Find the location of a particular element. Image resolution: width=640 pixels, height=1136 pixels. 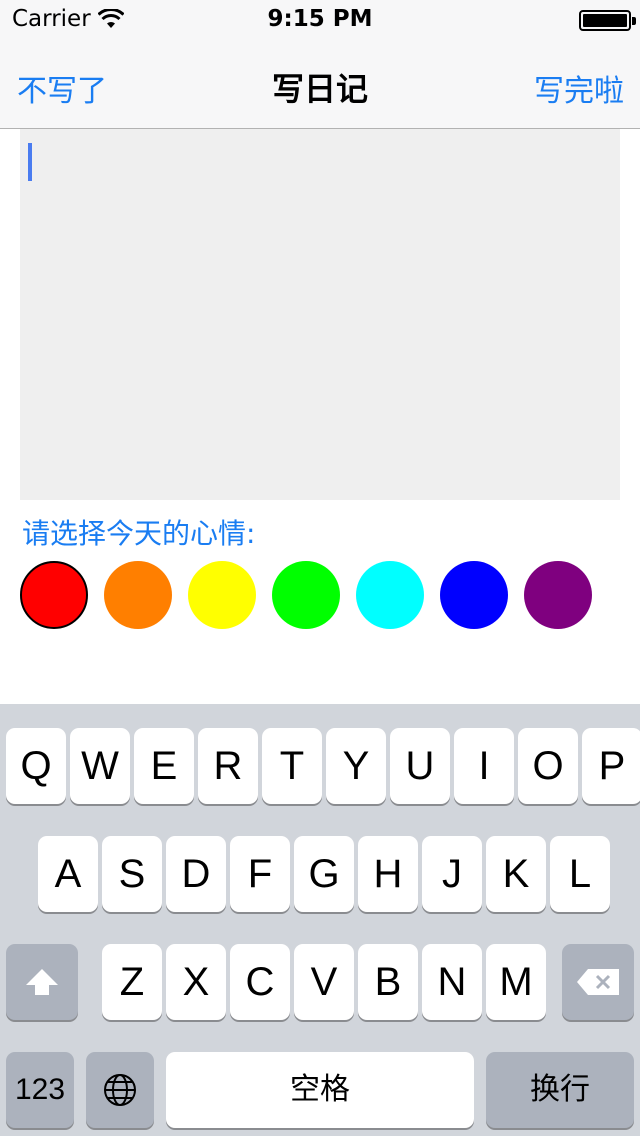

key-x: X is located at coordinates (196, 982).